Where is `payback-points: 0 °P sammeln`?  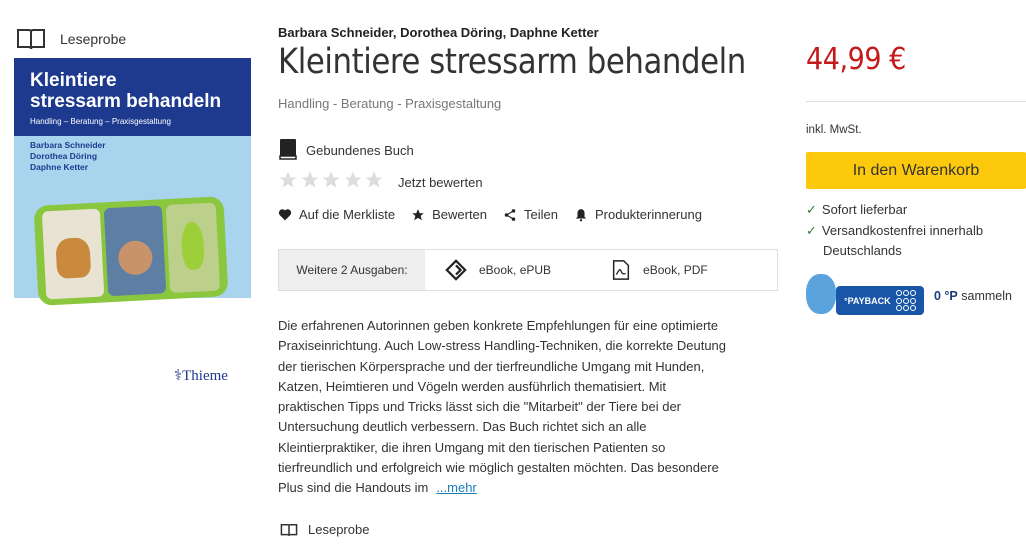
payback-points: 0 °P sammeln is located at coordinates (973, 296).